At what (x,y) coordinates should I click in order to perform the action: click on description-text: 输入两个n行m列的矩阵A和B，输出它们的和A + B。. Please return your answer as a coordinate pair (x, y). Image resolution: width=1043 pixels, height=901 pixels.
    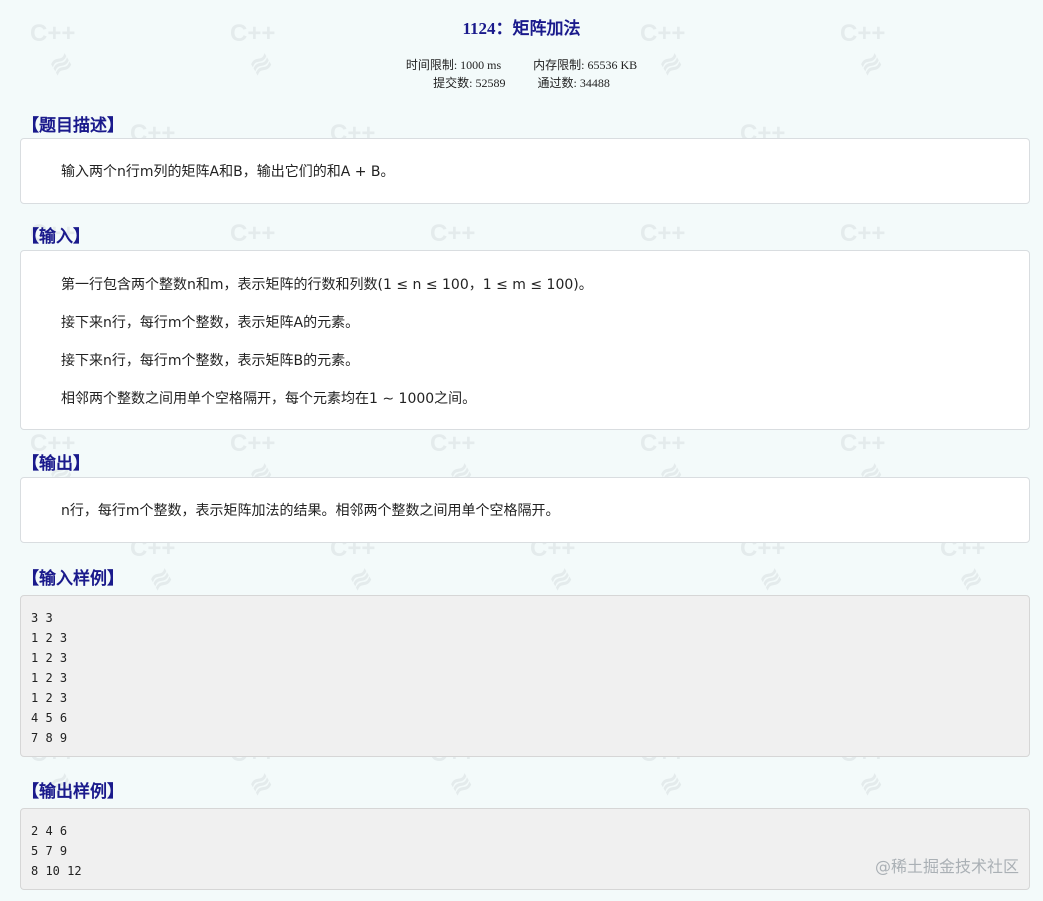
    Looking at the image, I should click on (228, 172).